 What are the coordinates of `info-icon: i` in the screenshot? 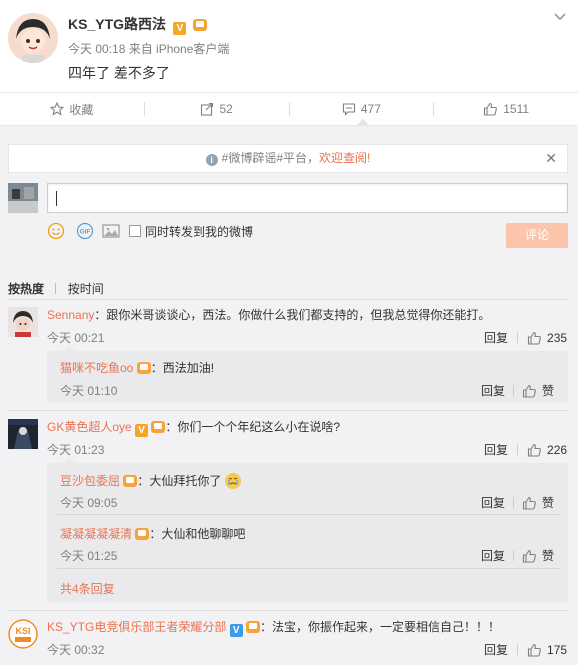 It's located at (211, 160).